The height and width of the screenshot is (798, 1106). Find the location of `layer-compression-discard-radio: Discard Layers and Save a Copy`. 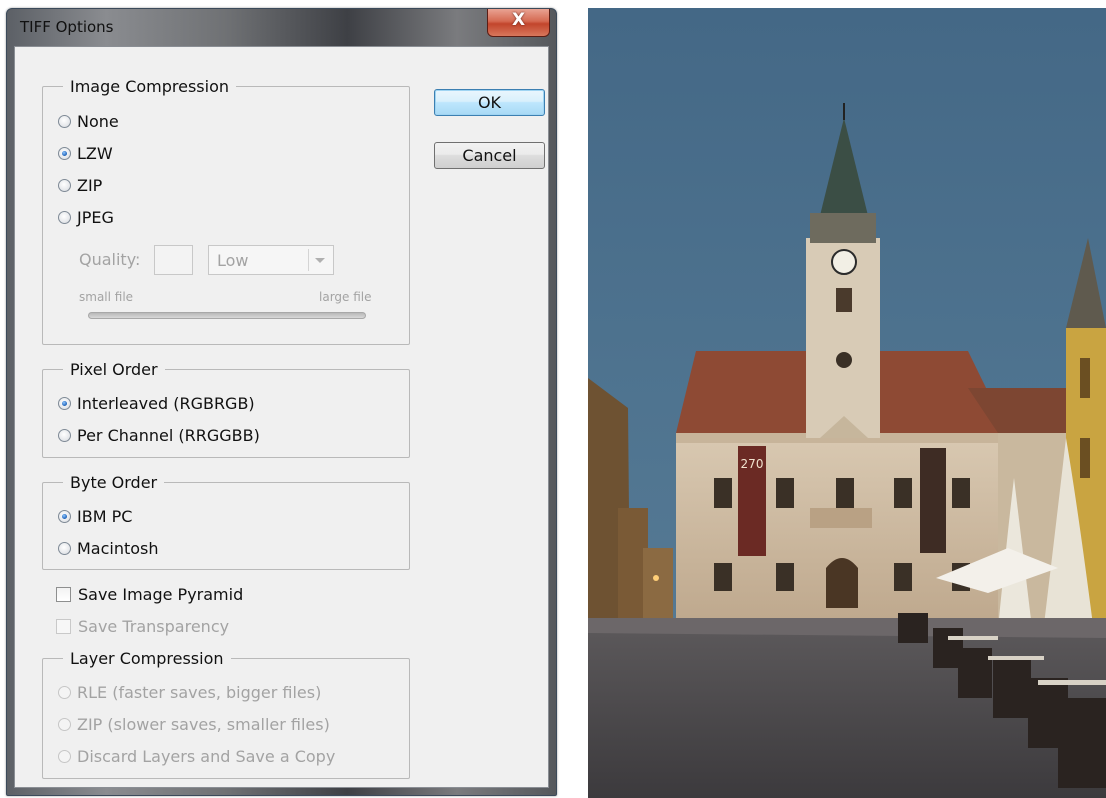

layer-compression-discard-radio: Discard Layers and Save a Copy is located at coordinates (196, 756).